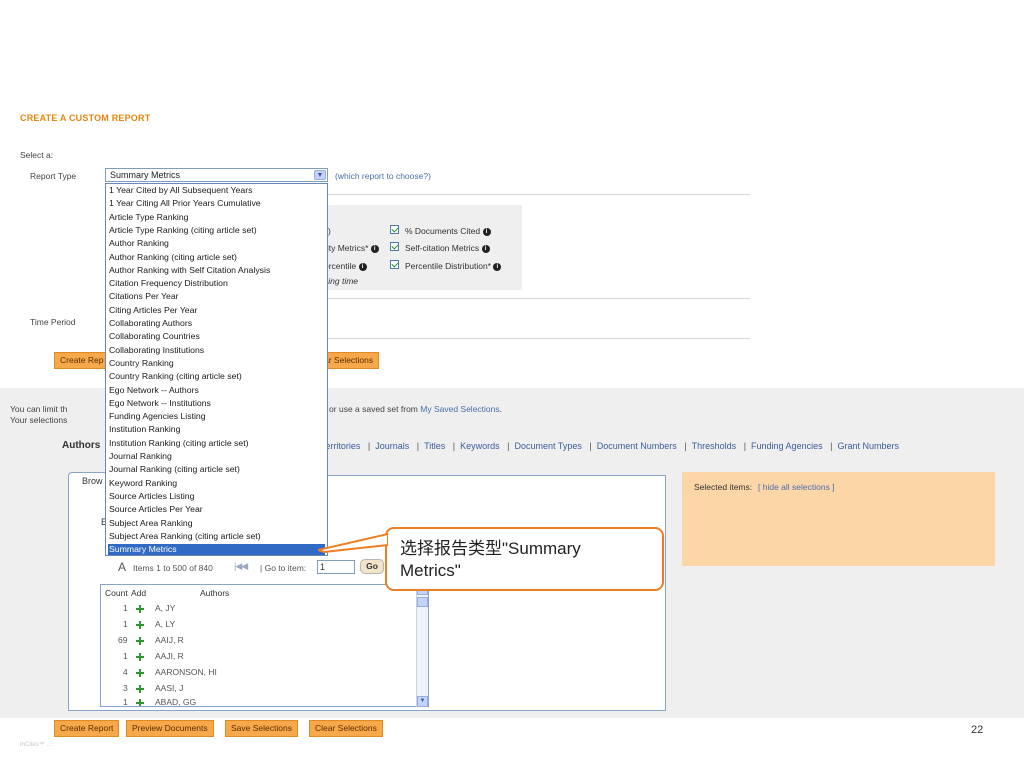 The width and height of the screenshot is (1024, 768). I want to click on go-button: Go, so click(372, 566).